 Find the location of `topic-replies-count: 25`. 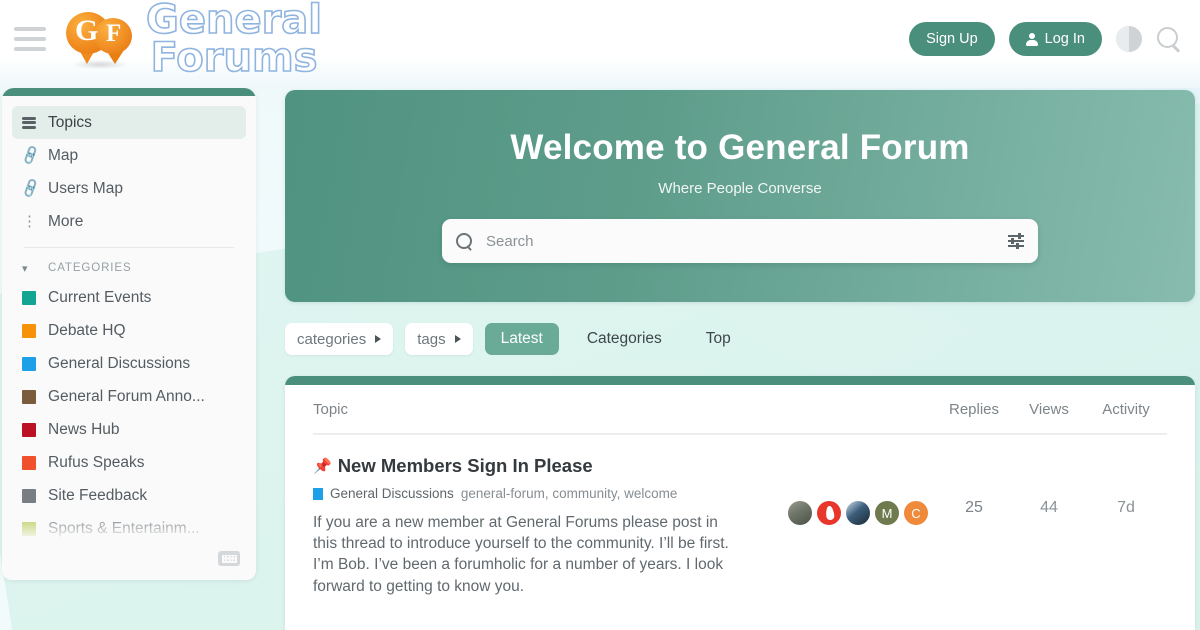

topic-replies-count: 25 is located at coordinates (974, 507).